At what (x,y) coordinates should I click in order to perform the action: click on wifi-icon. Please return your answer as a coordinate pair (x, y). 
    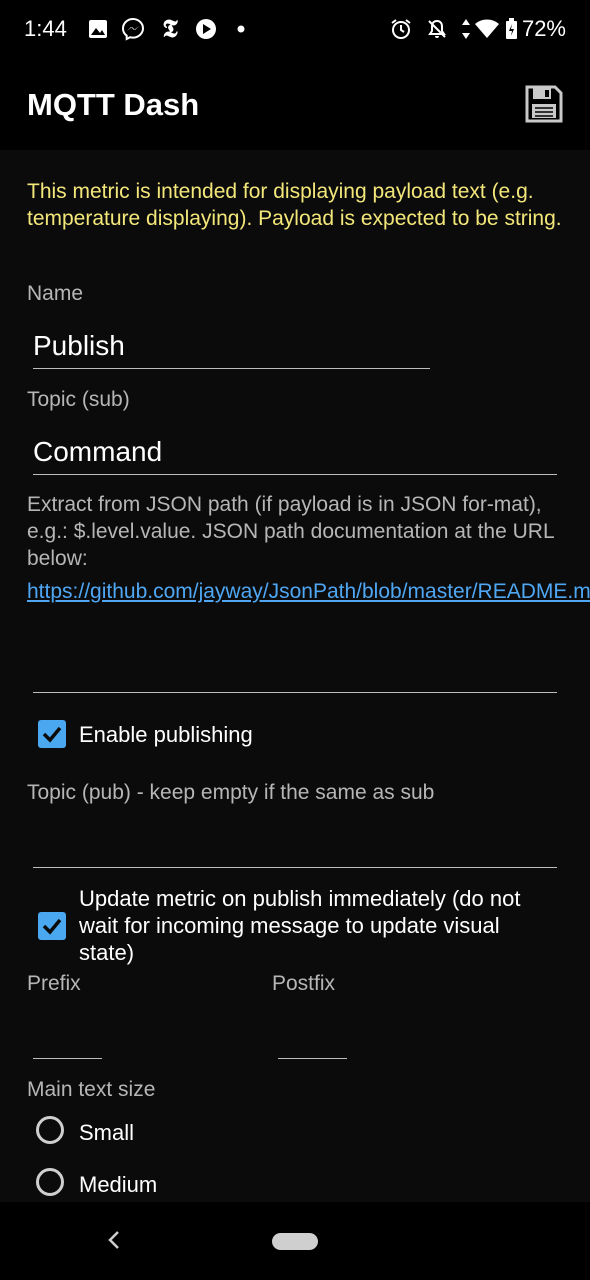
    Looking at the image, I should click on (487, 29).